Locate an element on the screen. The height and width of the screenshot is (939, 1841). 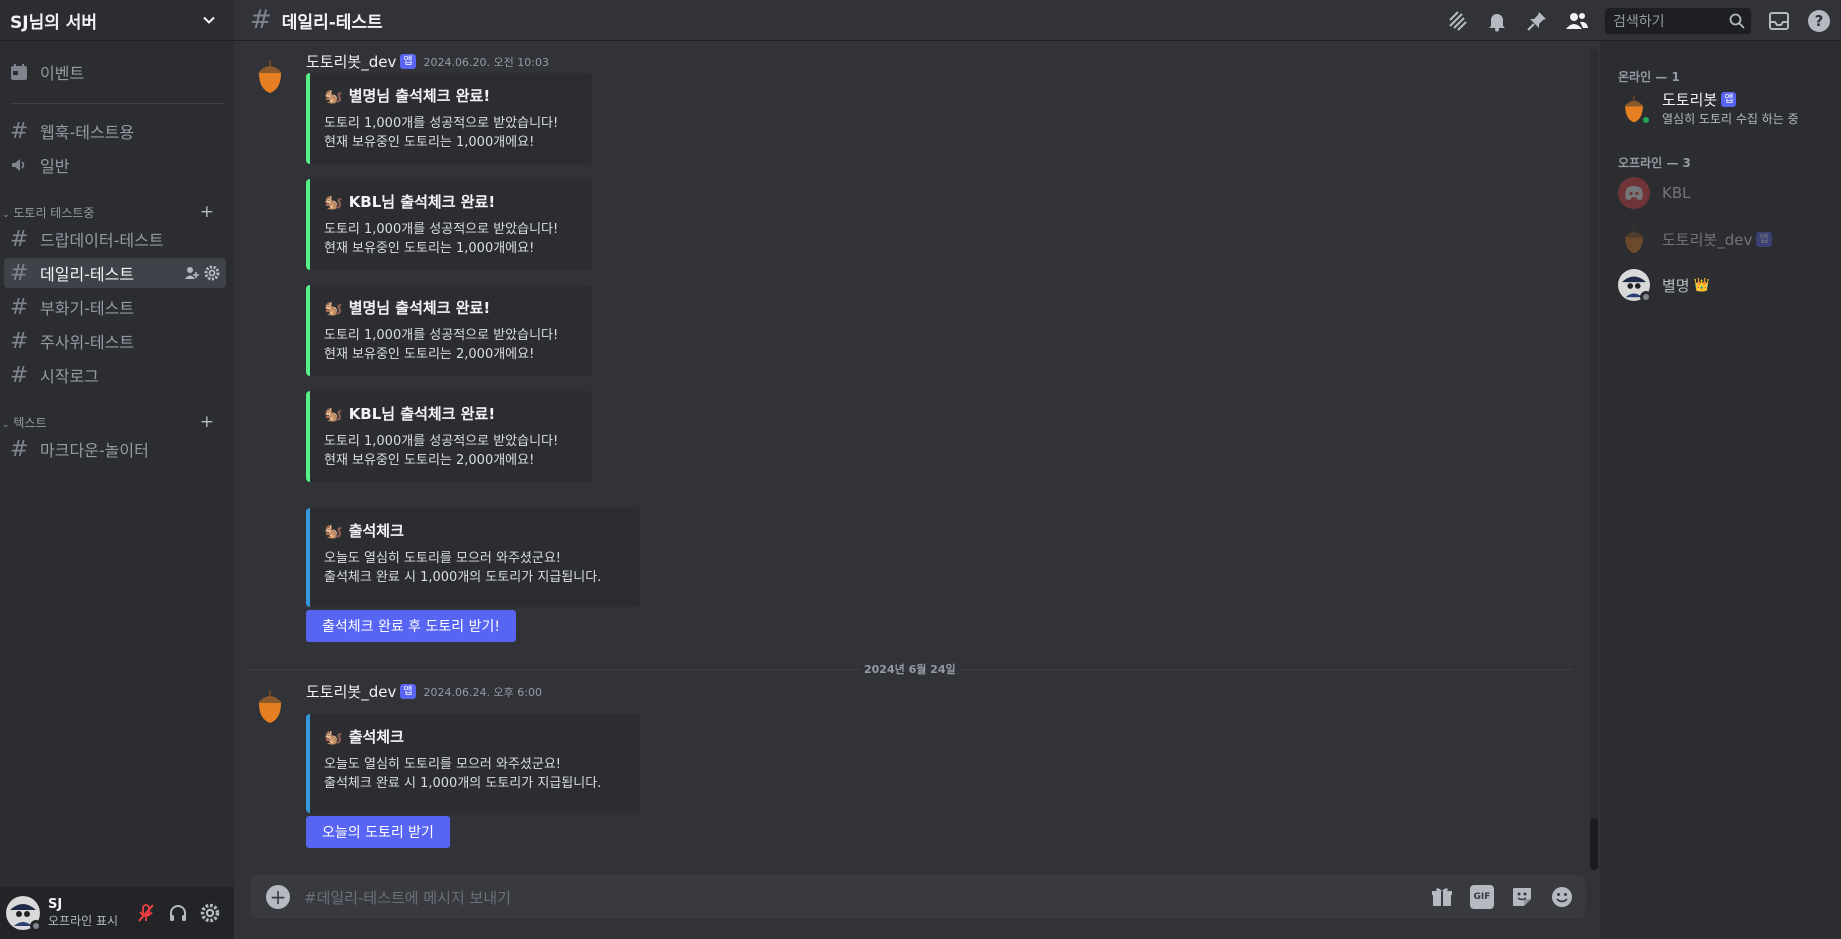
sidebar-divider is located at coordinates (117, 103).